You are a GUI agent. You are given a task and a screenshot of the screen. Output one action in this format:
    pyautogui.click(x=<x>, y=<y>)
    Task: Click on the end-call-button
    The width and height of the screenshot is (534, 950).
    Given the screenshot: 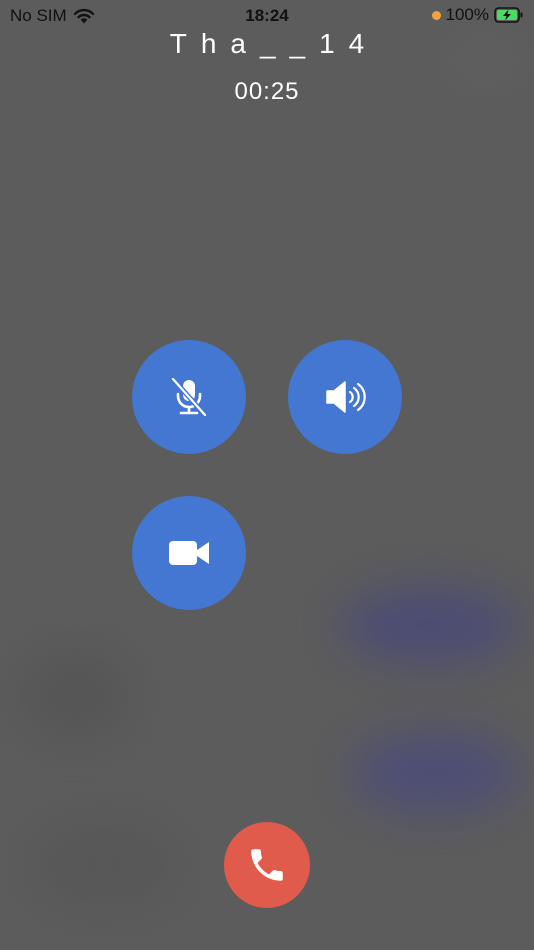 What is the action you would take?
    pyautogui.click(x=267, y=865)
    